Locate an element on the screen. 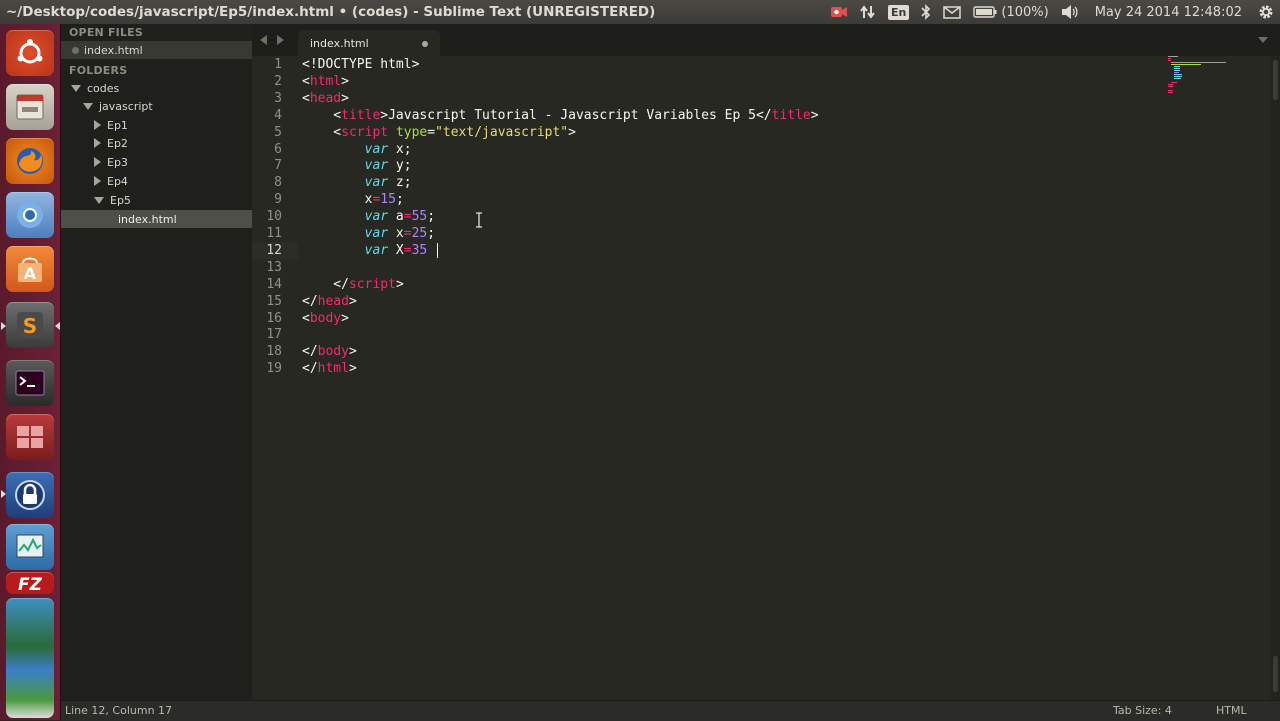 This screenshot has width=1280, height=721. line-number: 9 is located at coordinates (278, 200).